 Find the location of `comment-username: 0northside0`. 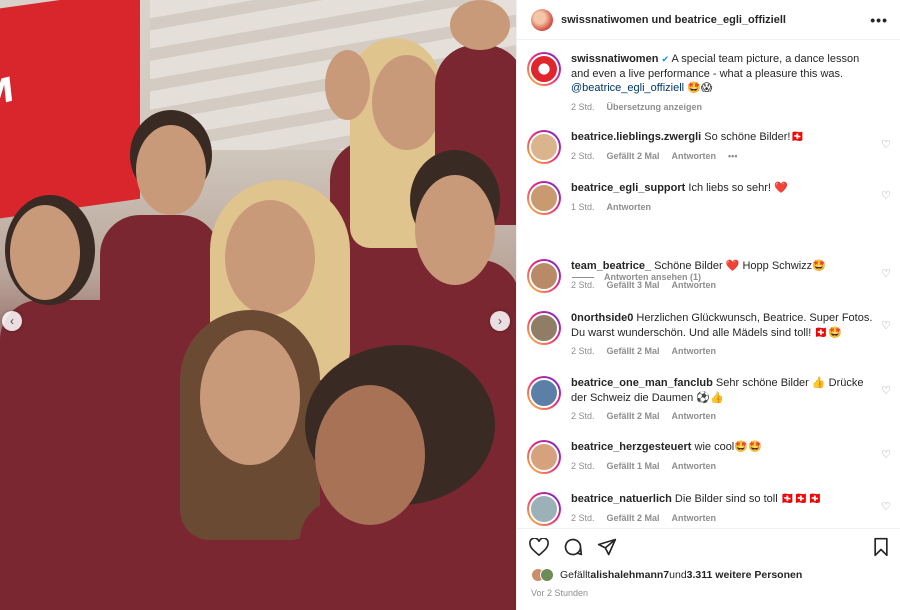

comment-username: 0northside0 is located at coordinates (602, 318).